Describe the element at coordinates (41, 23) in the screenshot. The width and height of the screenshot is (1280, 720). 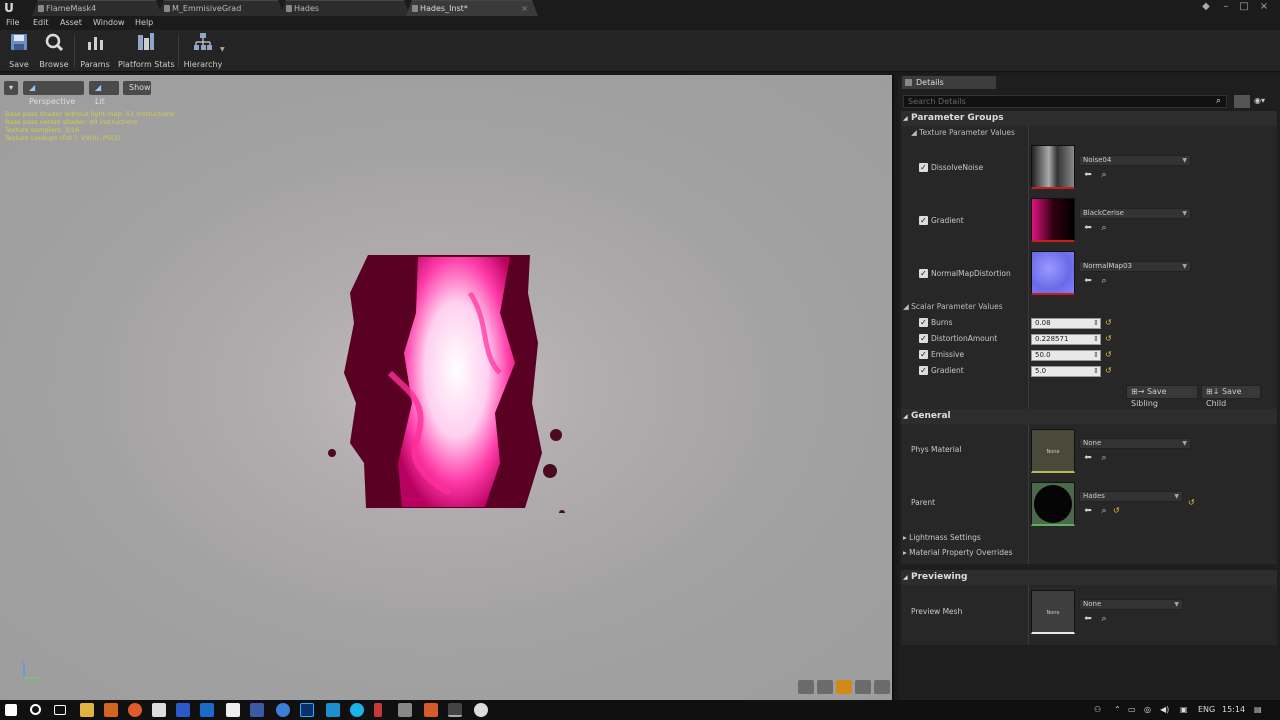
I see `menu-edit: Edit` at that location.